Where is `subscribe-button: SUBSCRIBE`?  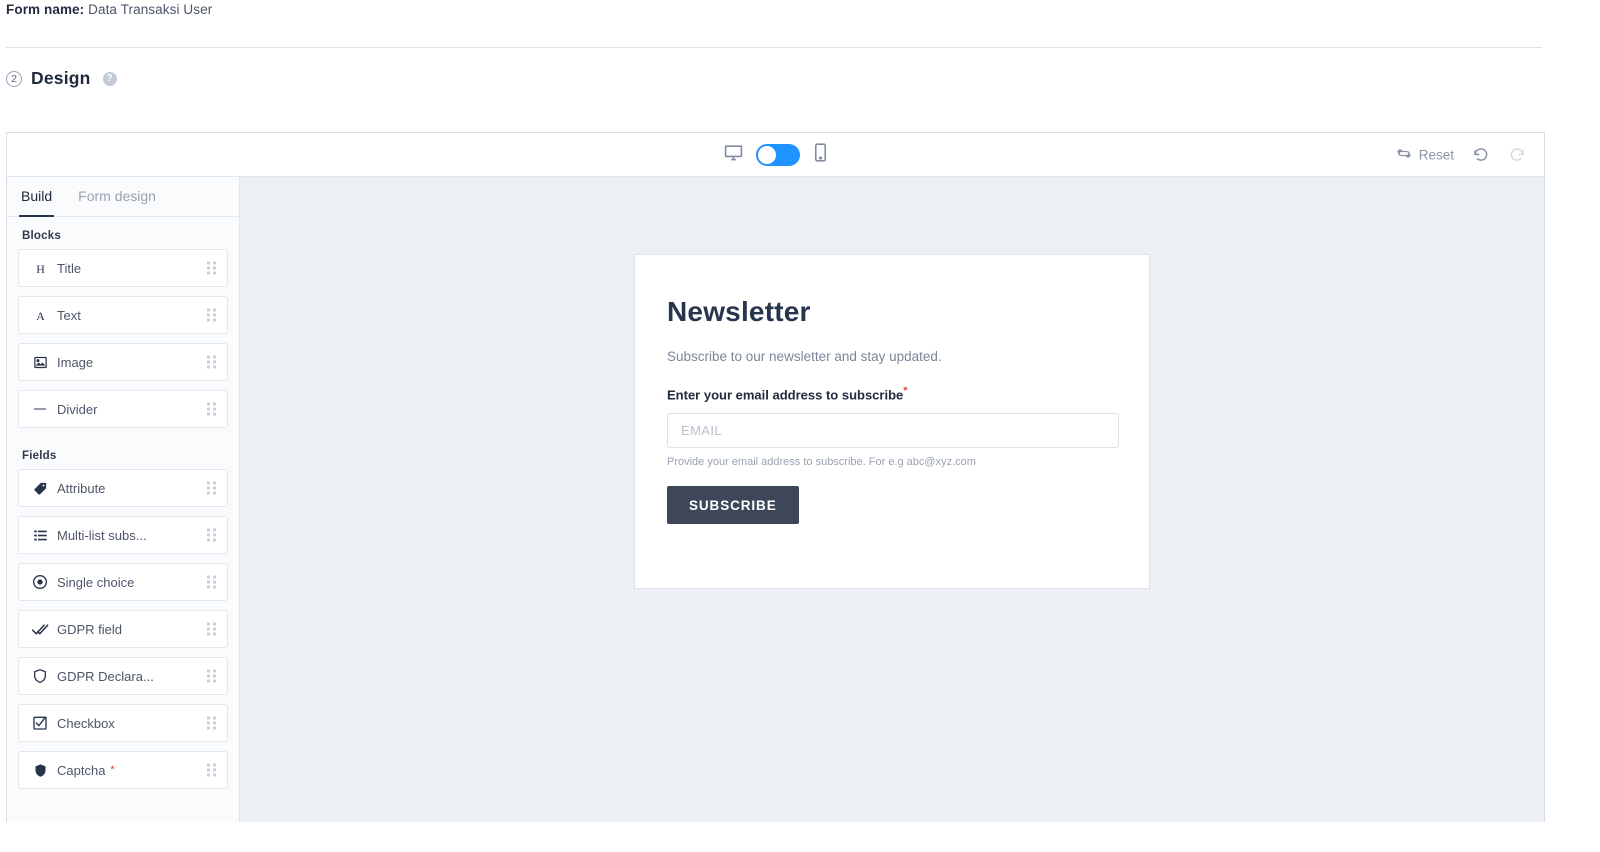 subscribe-button: SUBSCRIBE is located at coordinates (733, 505).